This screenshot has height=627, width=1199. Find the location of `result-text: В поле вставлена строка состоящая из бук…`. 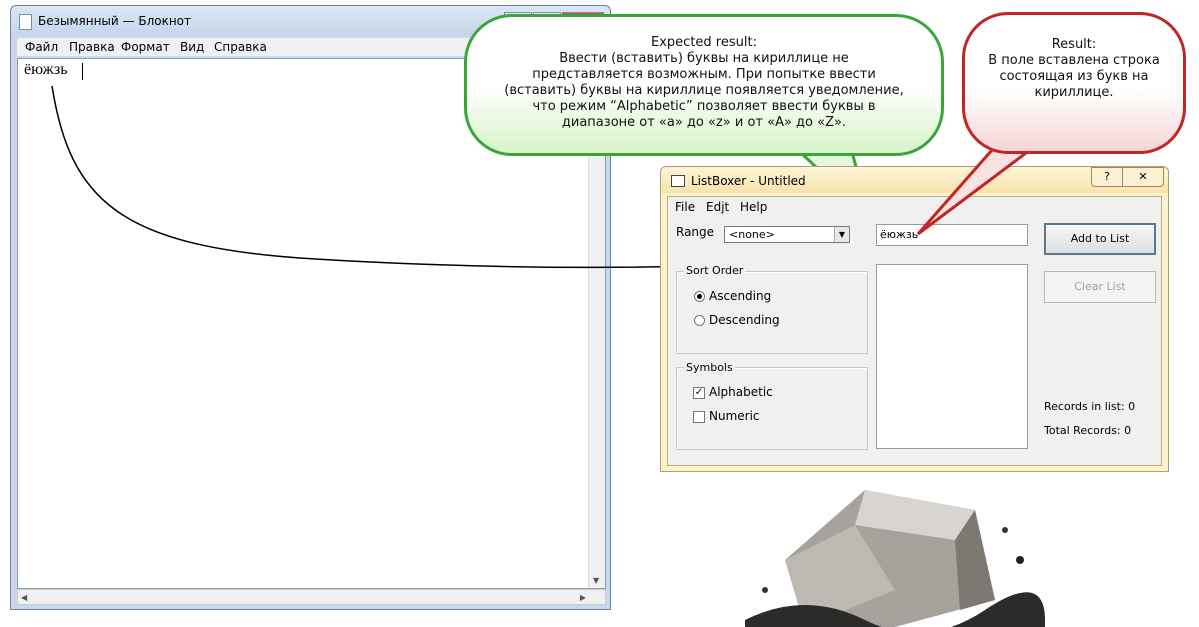

result-text: В поле вставлена строка состоящая из бук… is located at coordinates (1074, 76).